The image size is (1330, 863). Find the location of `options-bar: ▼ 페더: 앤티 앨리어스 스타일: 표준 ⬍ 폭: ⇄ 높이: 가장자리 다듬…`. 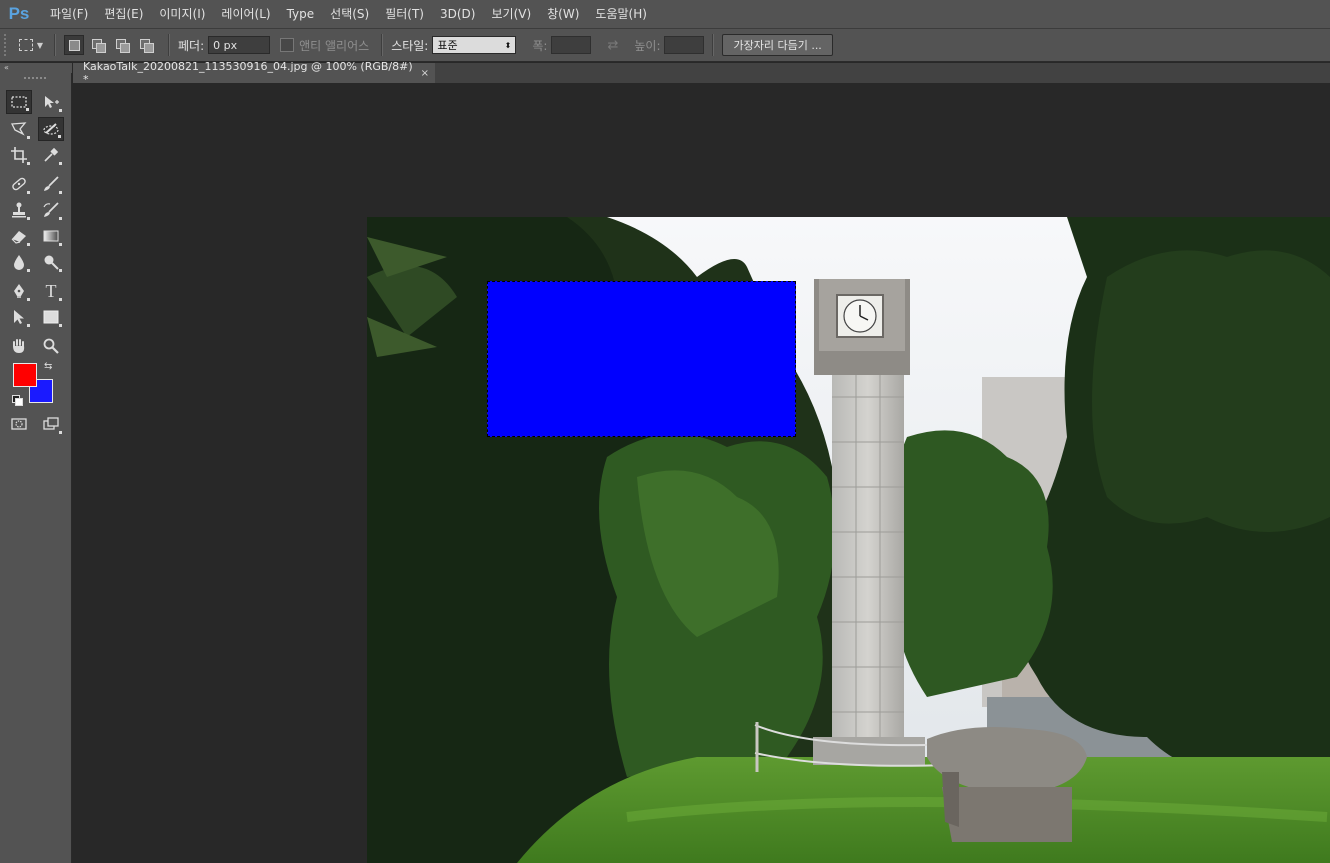

options-bar: ▼ 페더: 앤티 앨리어스 스타일: 표준 ⬍ 폭: ⇄ 높이: 가장자리 다듬… is located at coordinates (665, 45).